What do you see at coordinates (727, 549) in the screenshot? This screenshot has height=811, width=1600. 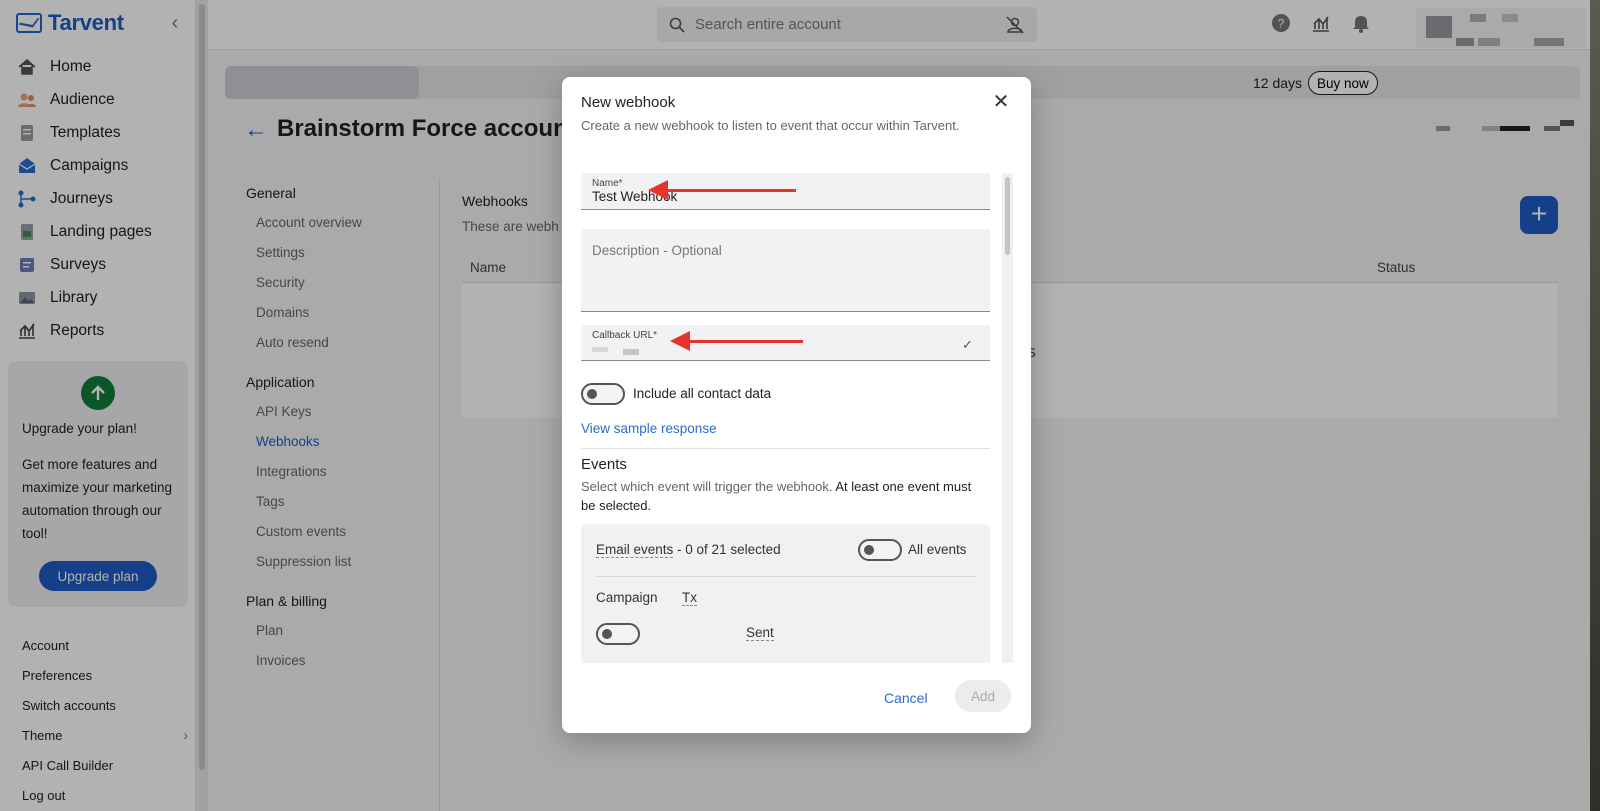 I see `email-events-count: - 0 of 21 selected` at bounding box center [727, 549].